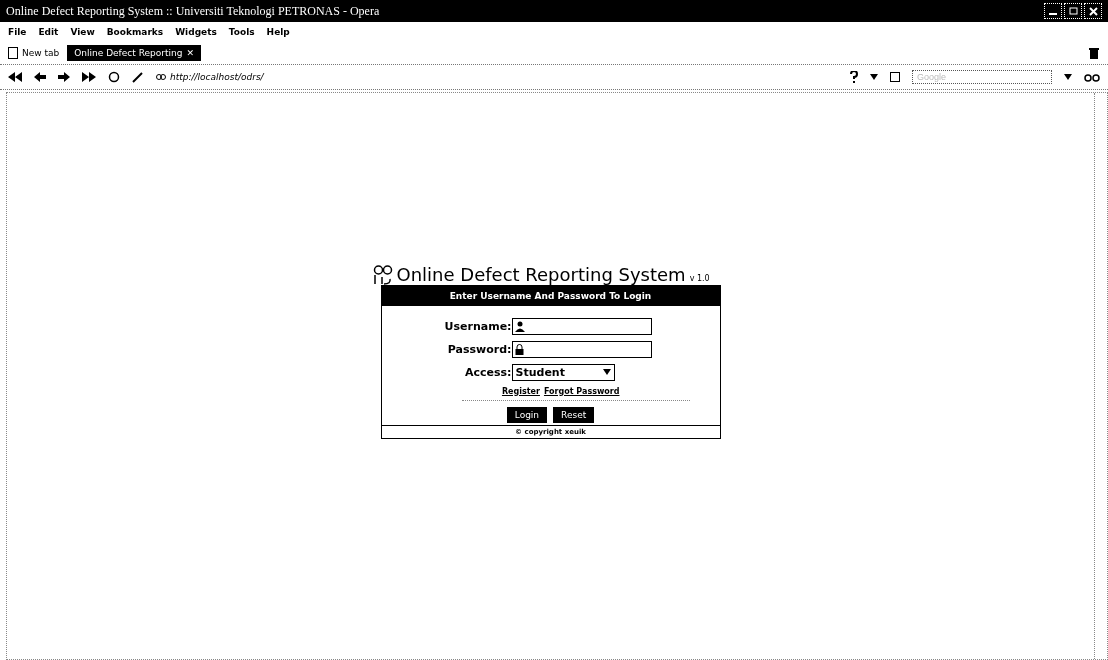 The width and height of the screenshot is (1108, 660). I want to click on login-button: Login, so click(527, 414).